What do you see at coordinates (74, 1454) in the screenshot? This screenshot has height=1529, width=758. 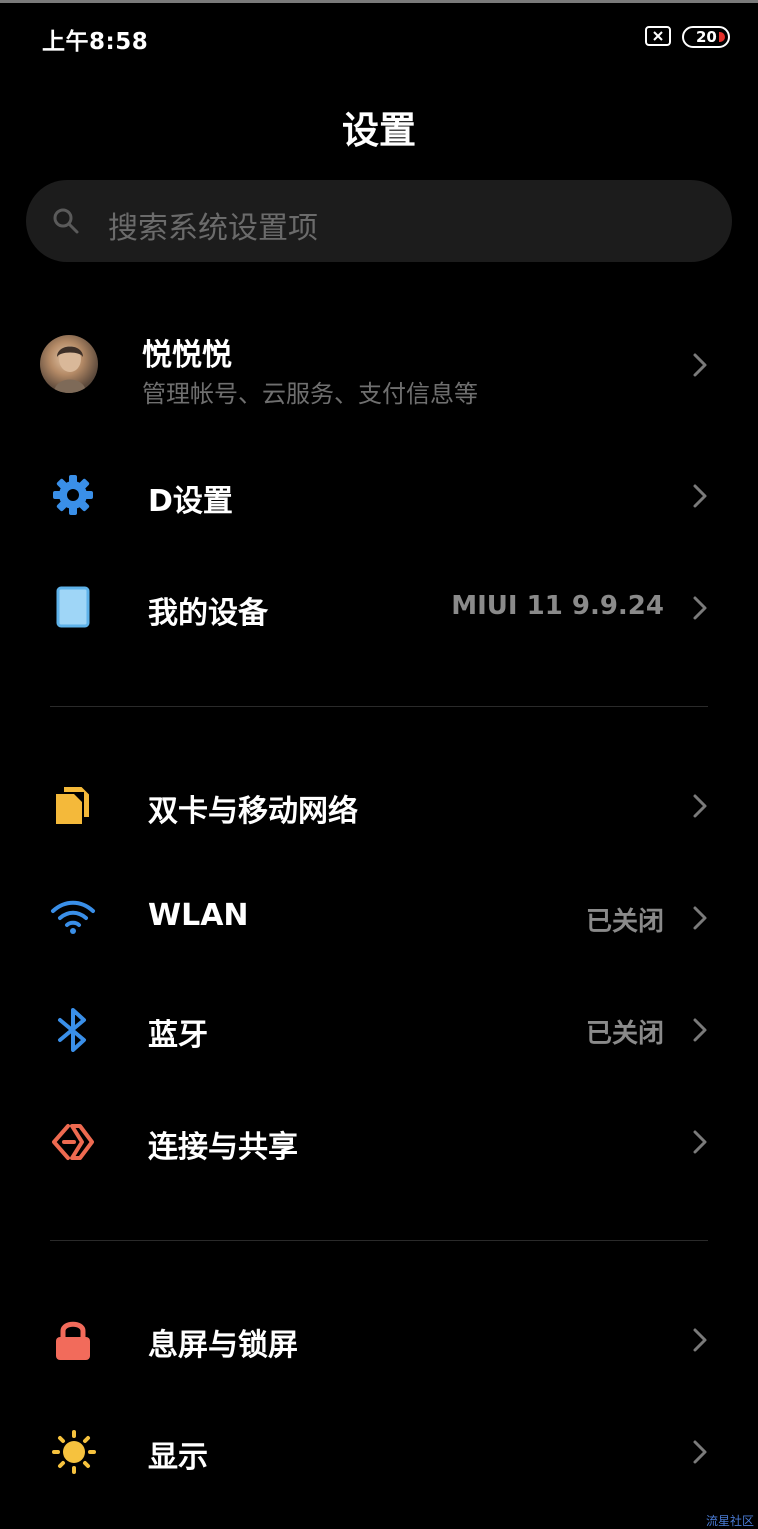 I see `sun-icon` at bounding box center [74, 1454].